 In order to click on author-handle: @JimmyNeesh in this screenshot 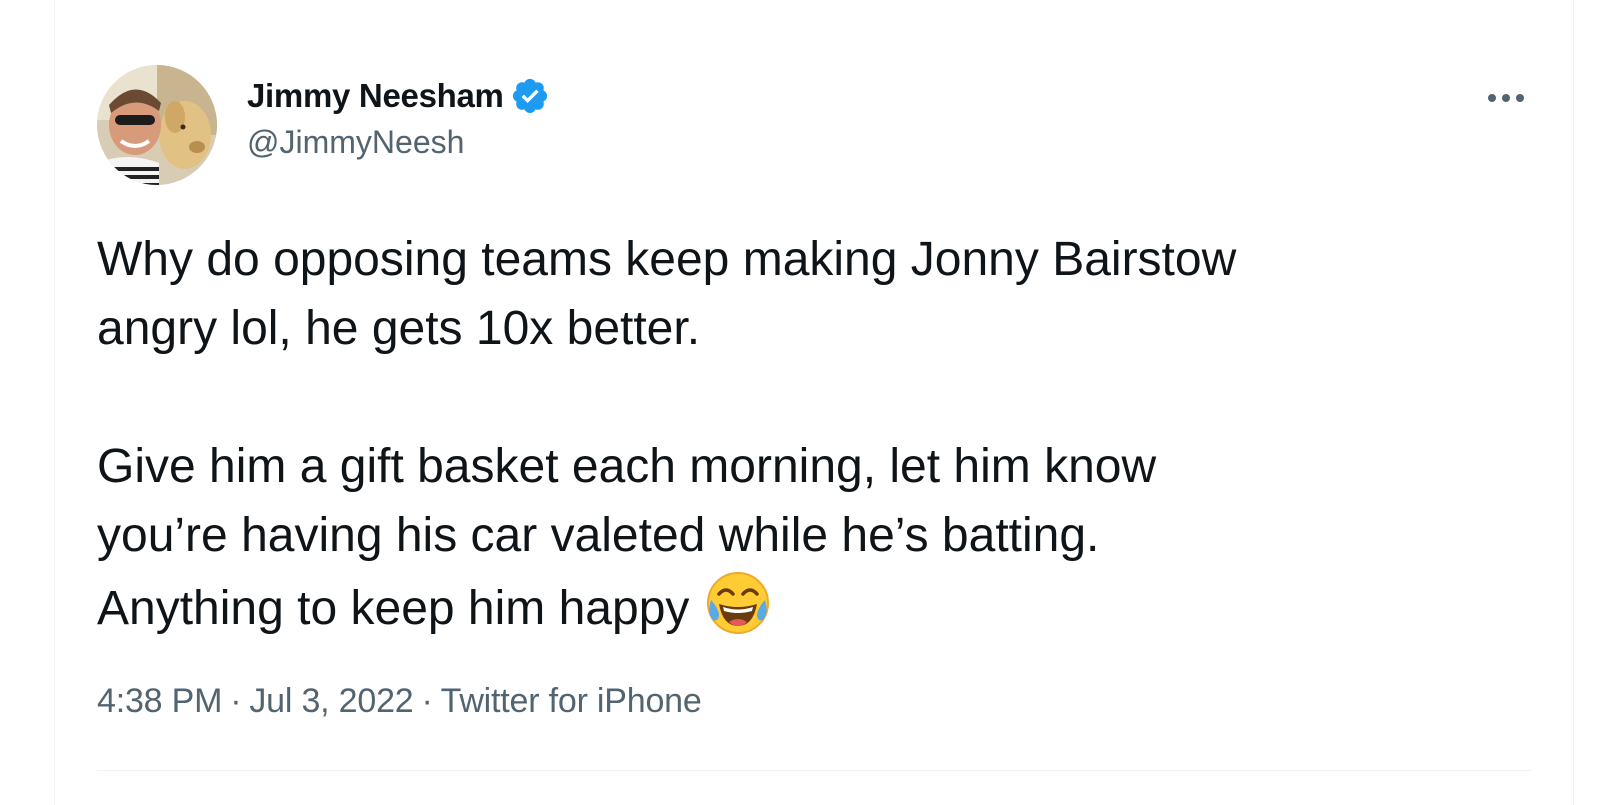, I will do `click(398, 142)`.